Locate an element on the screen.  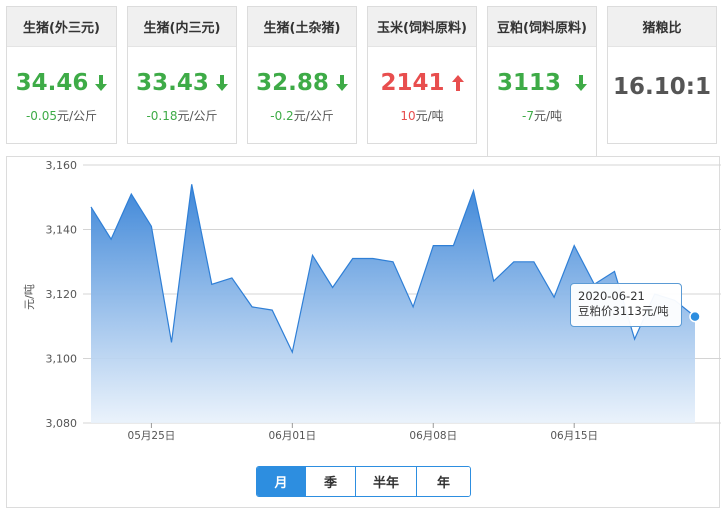
tooltip-value: 豆粕价3113元/吨 is located at coordinates (623, 311).